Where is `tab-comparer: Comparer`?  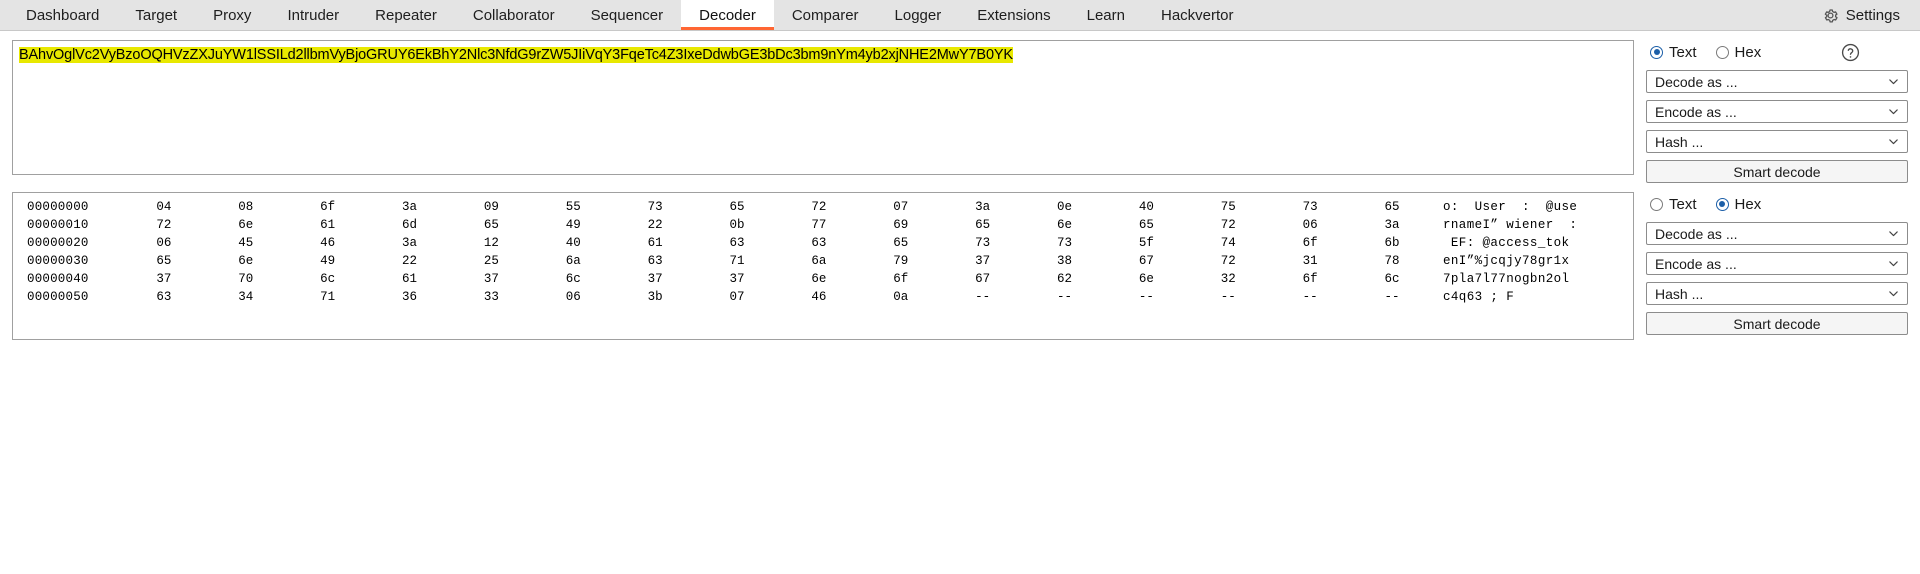 tab-comparer: Comparer is located at coordinates (825, 15).